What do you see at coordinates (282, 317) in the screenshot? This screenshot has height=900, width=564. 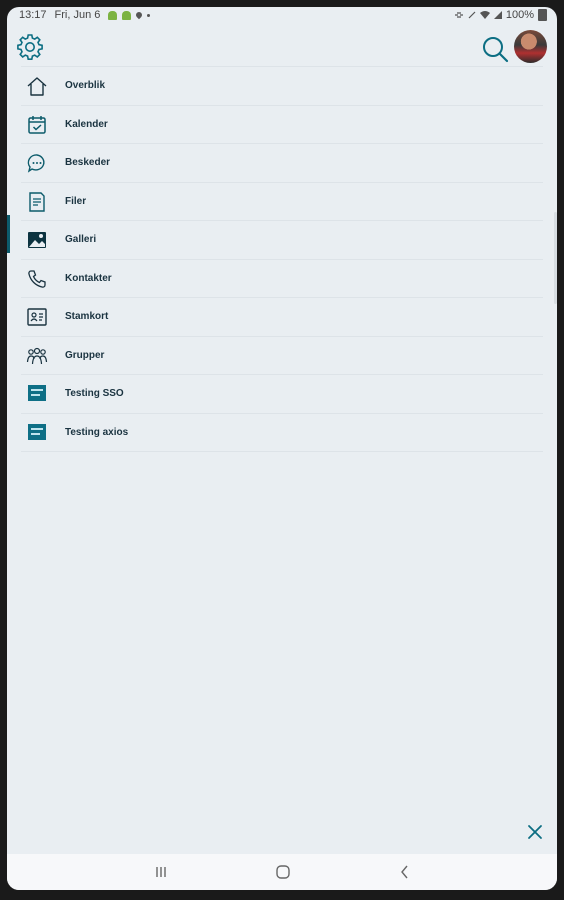 I see `menu-item-stamkort: Stamkort` at bounding box center [282, 317].